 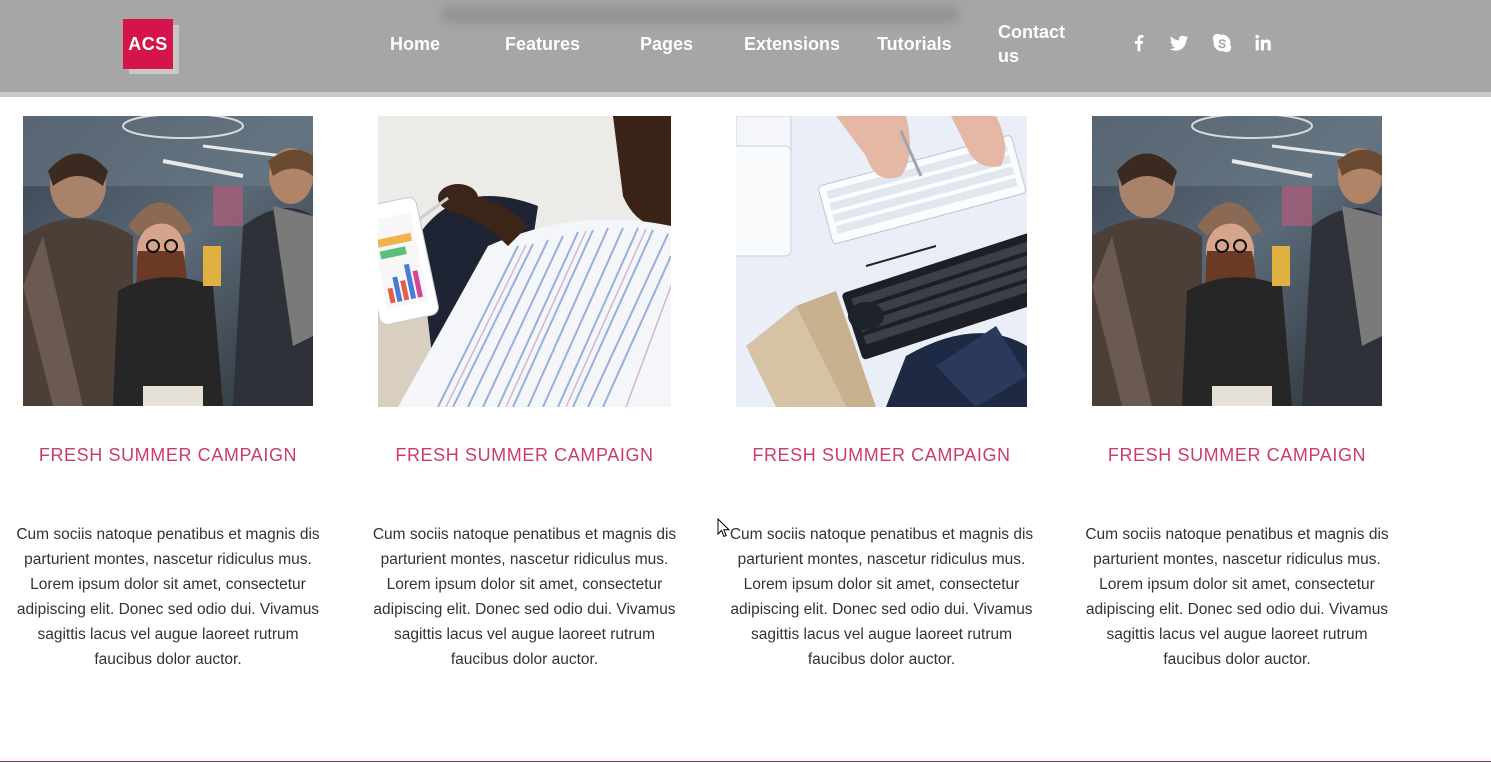 What do you see at coordinates (745, 761) in the screenshot?
I see `bottom-divider` at bounding box center [745, 761].